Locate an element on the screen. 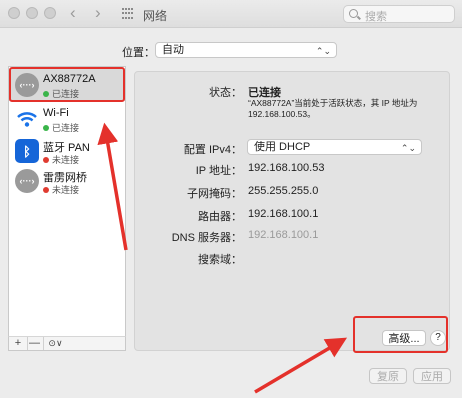  arrow-to-advanced is located at coordinates (301, 365).